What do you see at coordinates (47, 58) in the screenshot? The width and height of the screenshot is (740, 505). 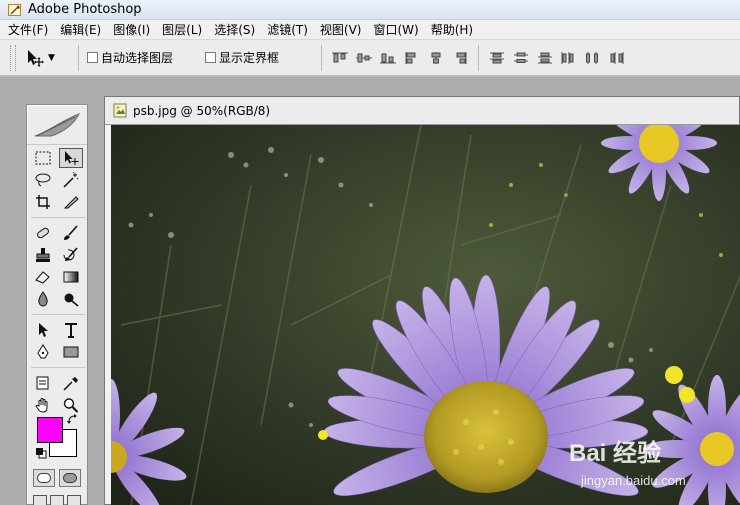 I see `tool-preset-picker: ▼` at bounding box center [47, 58].